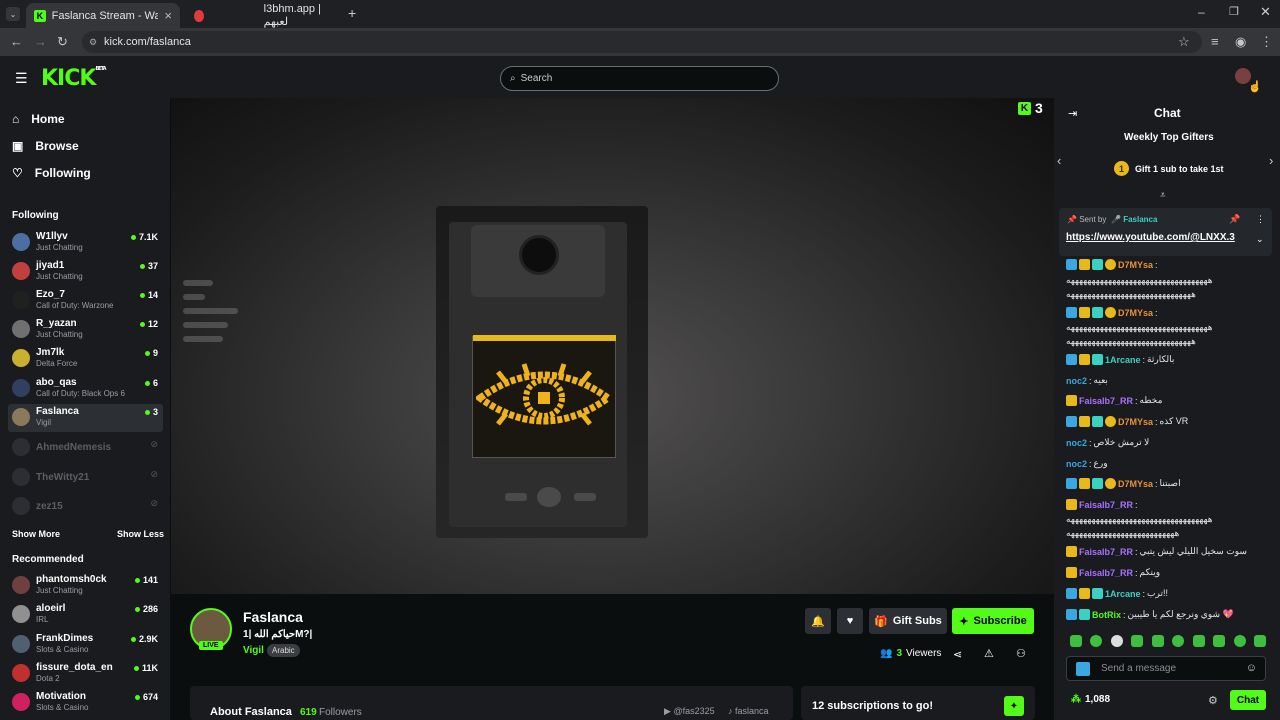 This screenshot has height=720, width=1280. Describe the element at coordinates (1021, 653) in the screenshot. I see `user-settings-icon: ⚇` at that location.